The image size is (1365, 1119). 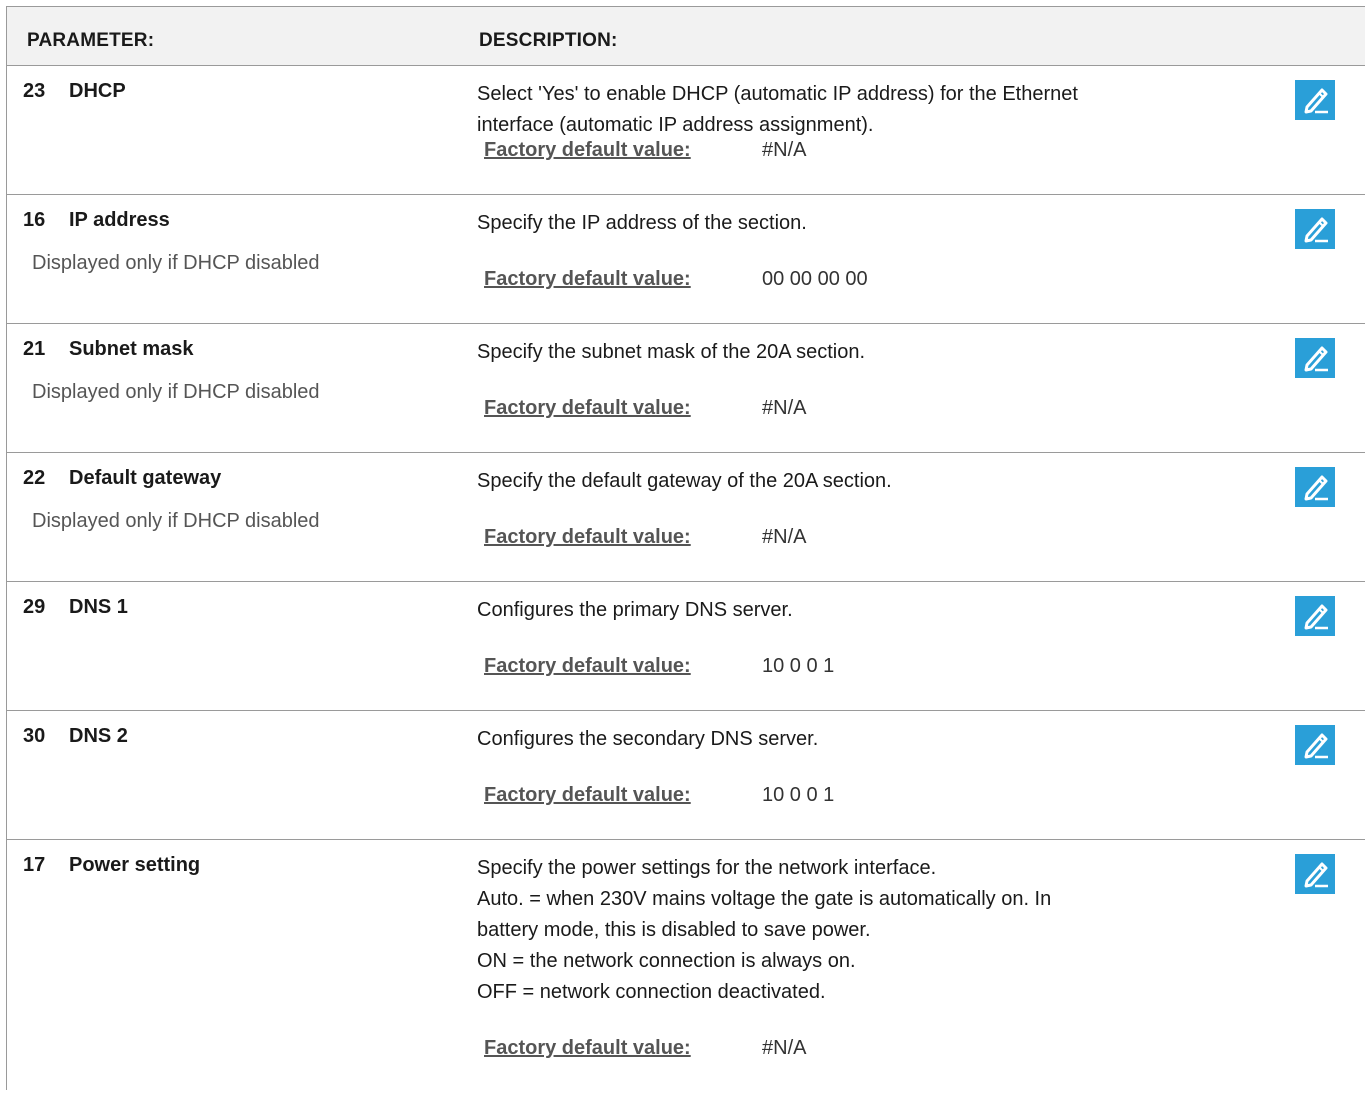 What do you see at coordinates (145, 478) in the screenshot?
I see `parameter-label: Default gateway` at bounding box center [145, 478].